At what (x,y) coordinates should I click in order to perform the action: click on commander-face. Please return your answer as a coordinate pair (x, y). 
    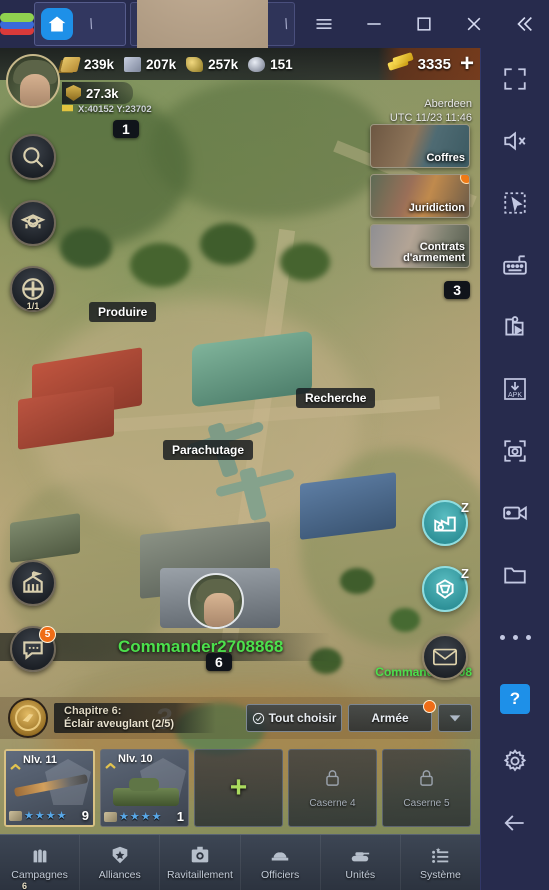
    Looking at the image, I should click on (219, 610).